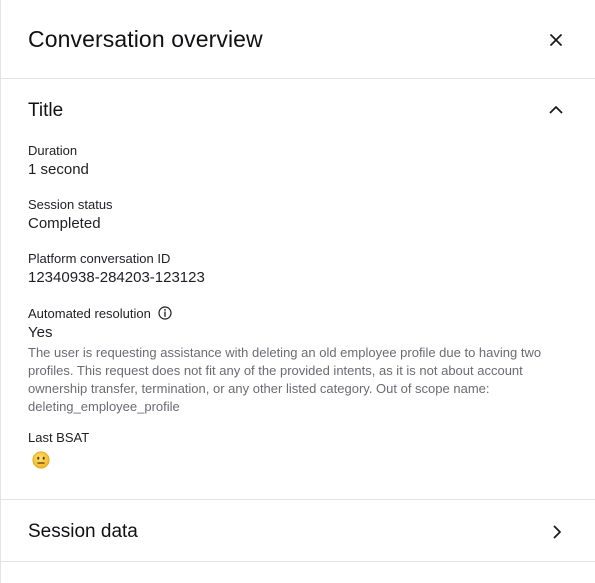 This screenshot has height=583, width=595. I want to click on close-icon, so click(556, 40).